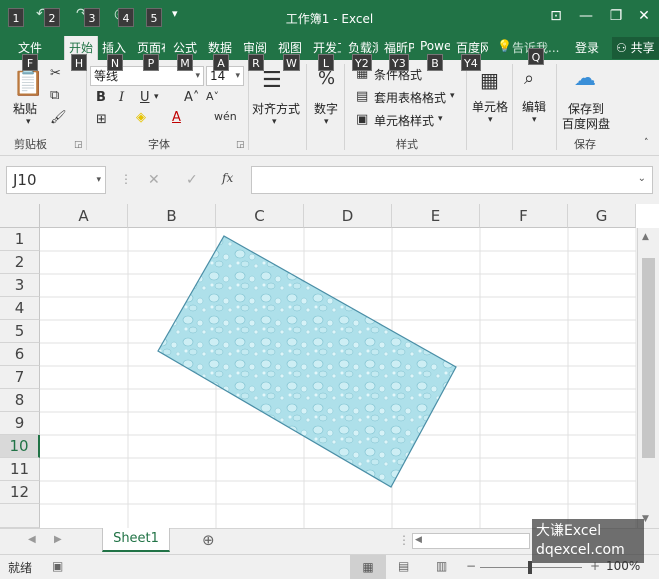 The width and height of the screenshot is (659, 579). I want to click on macro-record-icon: ▣, so click(57, 566).